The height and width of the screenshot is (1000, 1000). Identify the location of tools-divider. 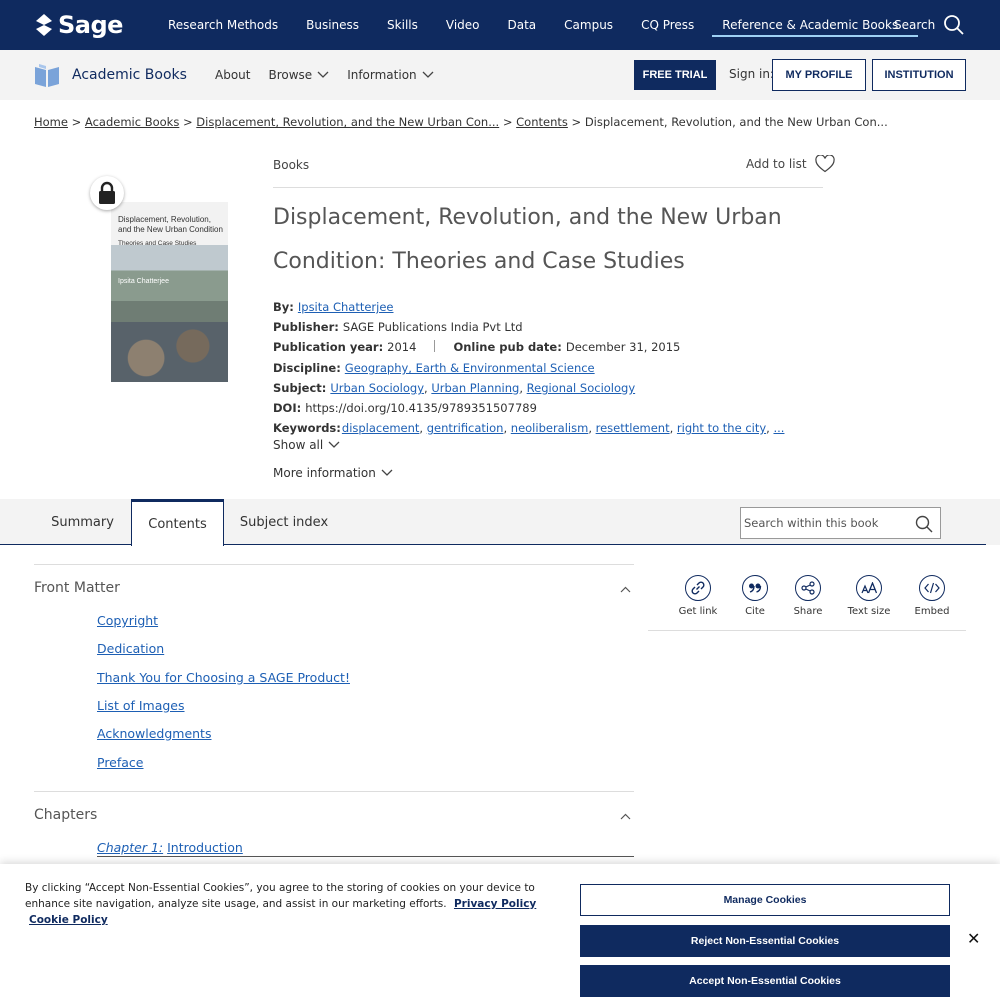
(807, 630).